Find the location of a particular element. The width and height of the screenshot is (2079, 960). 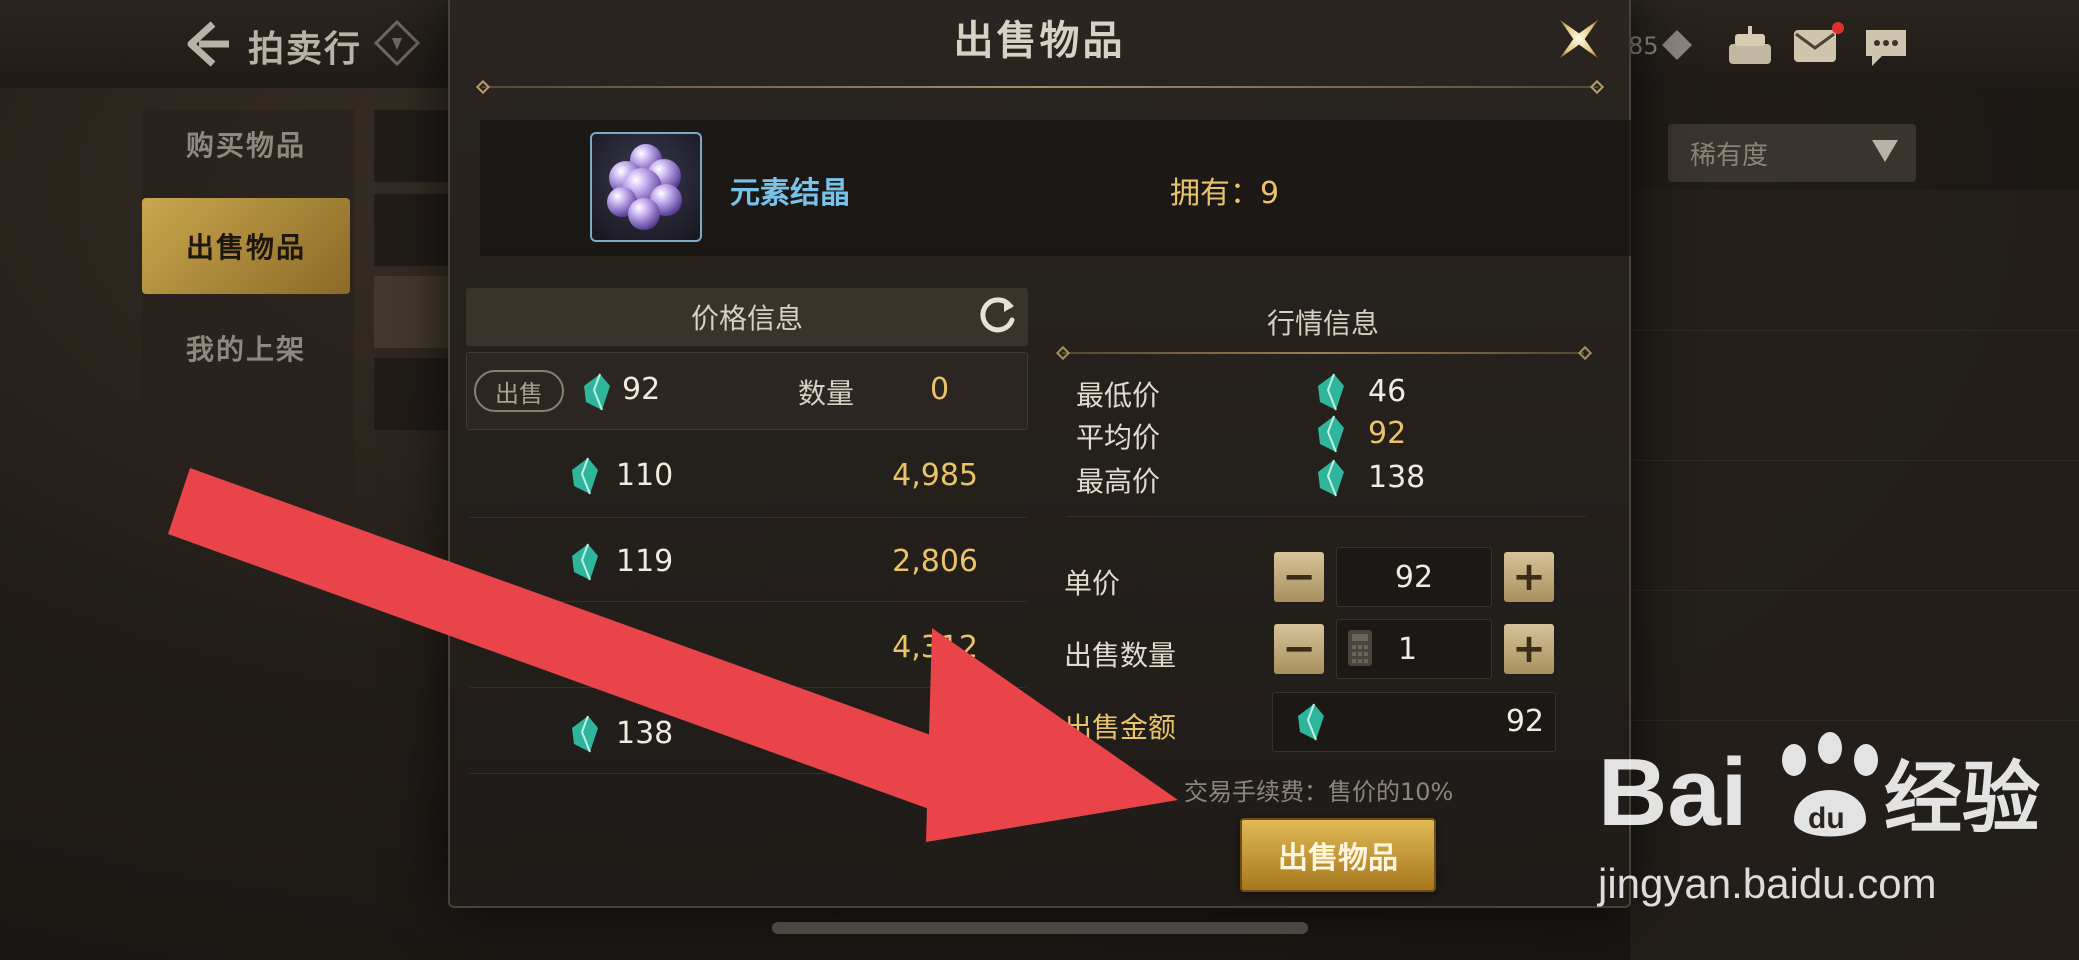

currency-amount: 85 is located at coordinates (1643, 46).